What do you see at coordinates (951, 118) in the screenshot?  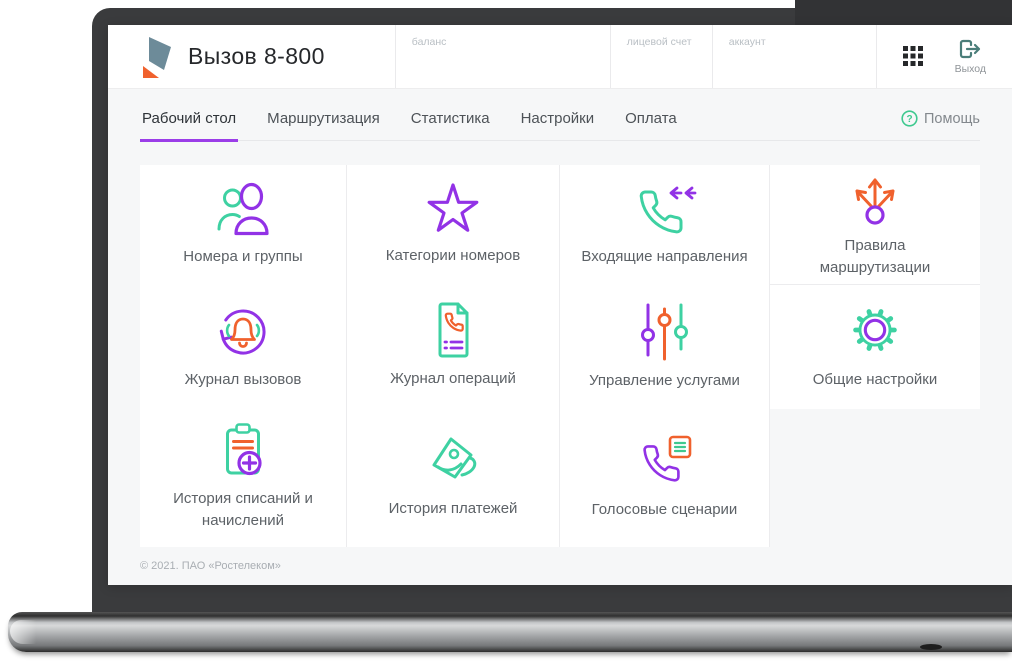 I see `help-label: Помощь` at bounding box center [951, 118].